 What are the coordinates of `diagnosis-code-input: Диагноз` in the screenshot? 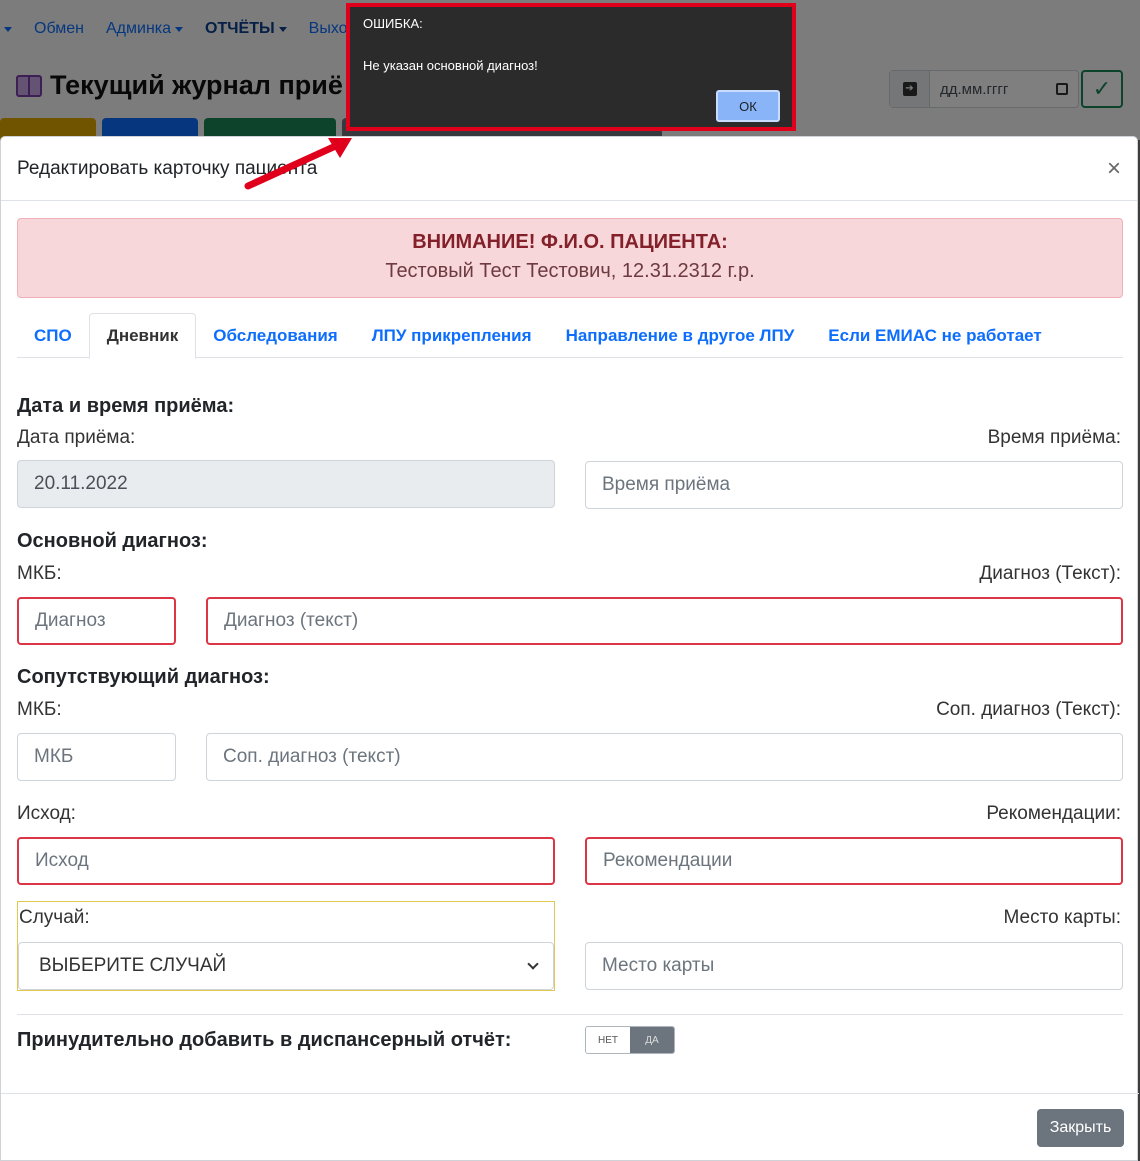 It's located at (96, 621).